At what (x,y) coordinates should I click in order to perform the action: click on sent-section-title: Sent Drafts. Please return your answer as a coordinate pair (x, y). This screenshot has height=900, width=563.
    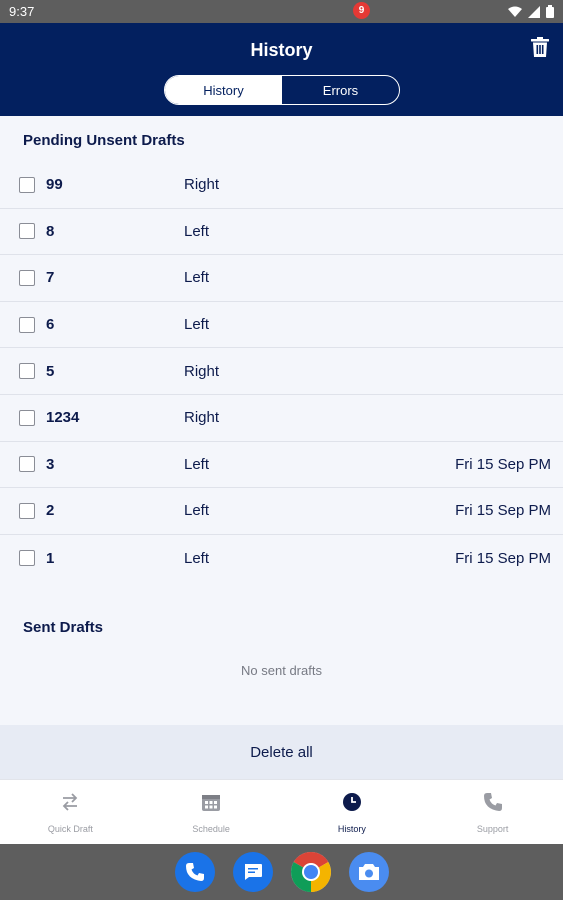
    Looking at the image, I should click on (63, 627).